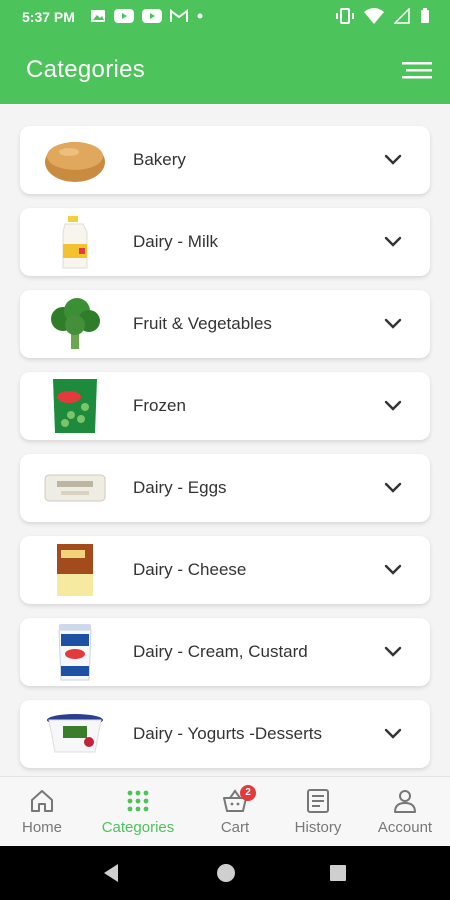 The height and width of the screenshot is (900, 450). What do you see at coordinates (75, 570) in the screenshot?
I see `cheese-pack-image` at bounding box center [75, 570].